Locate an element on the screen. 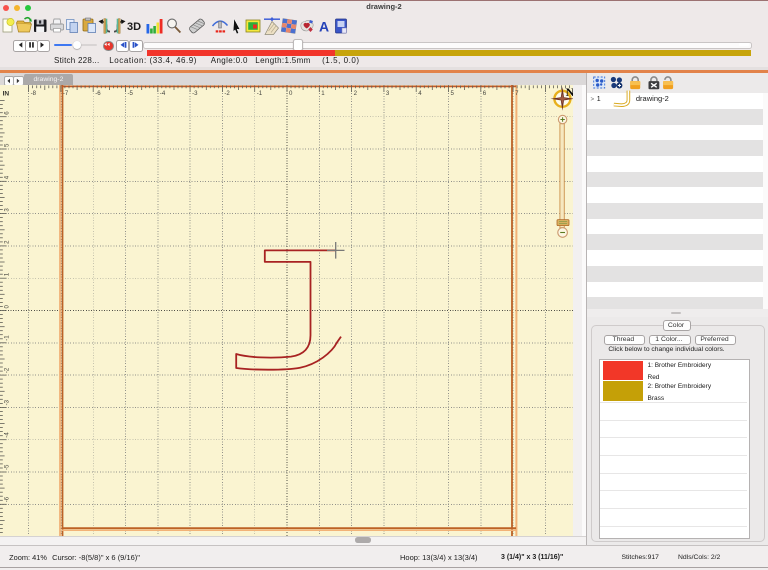 The height and width of the screenshot is (570, 768). svg-text: IN is located at coordinates (6, 93).